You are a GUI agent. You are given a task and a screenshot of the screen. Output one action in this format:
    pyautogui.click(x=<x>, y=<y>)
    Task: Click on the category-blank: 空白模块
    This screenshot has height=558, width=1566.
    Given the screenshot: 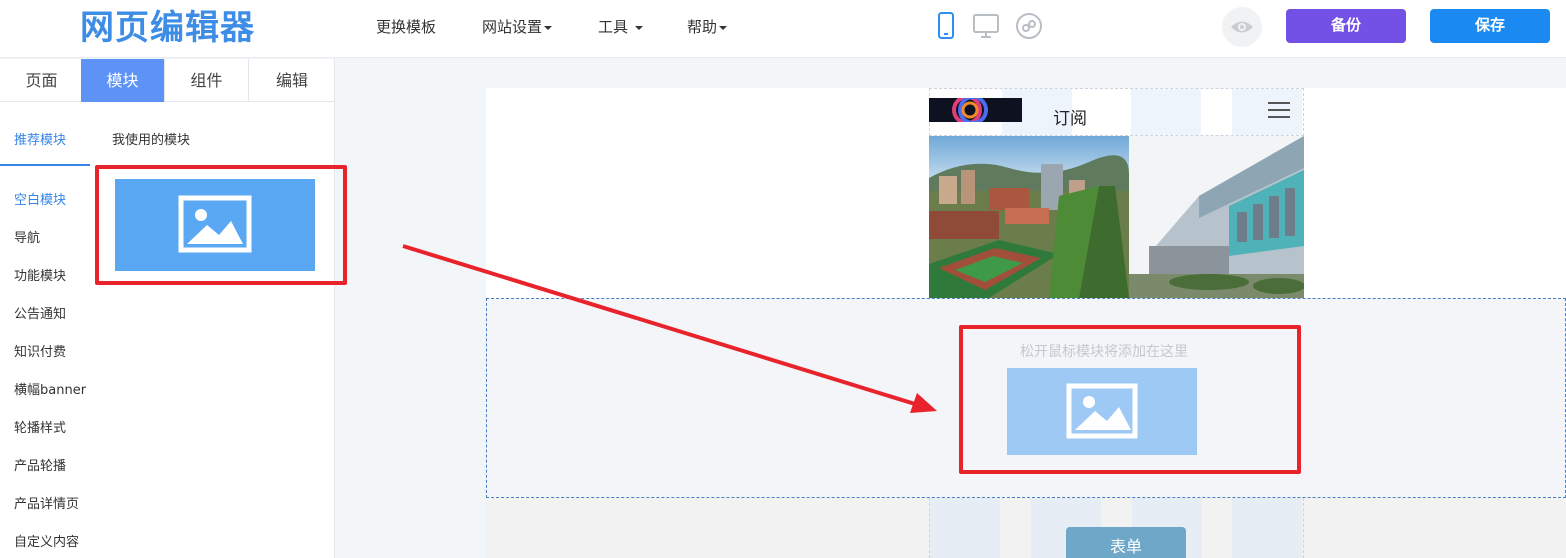 What is the action you would take?
    pyautogui.click(x=52, y=198)
    